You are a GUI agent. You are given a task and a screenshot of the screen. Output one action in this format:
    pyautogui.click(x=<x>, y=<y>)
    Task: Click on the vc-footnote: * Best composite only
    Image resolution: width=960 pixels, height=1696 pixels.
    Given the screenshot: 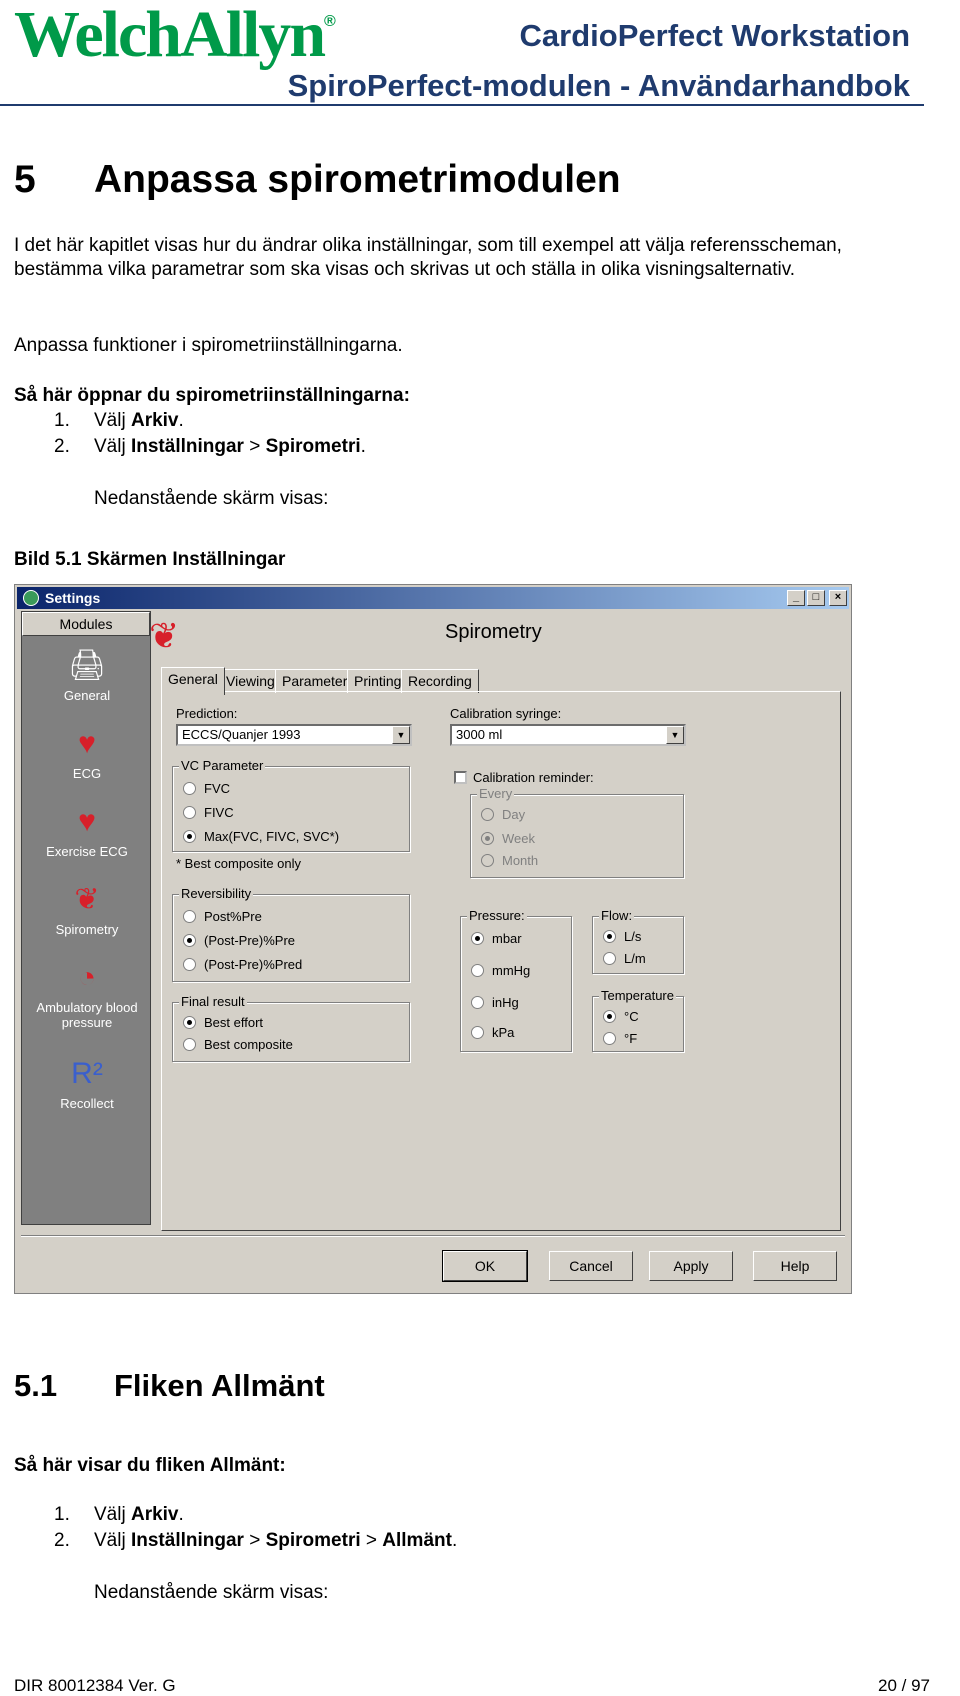 What is the action you would take?
    pyautogui.click(x=239, y=863)
    